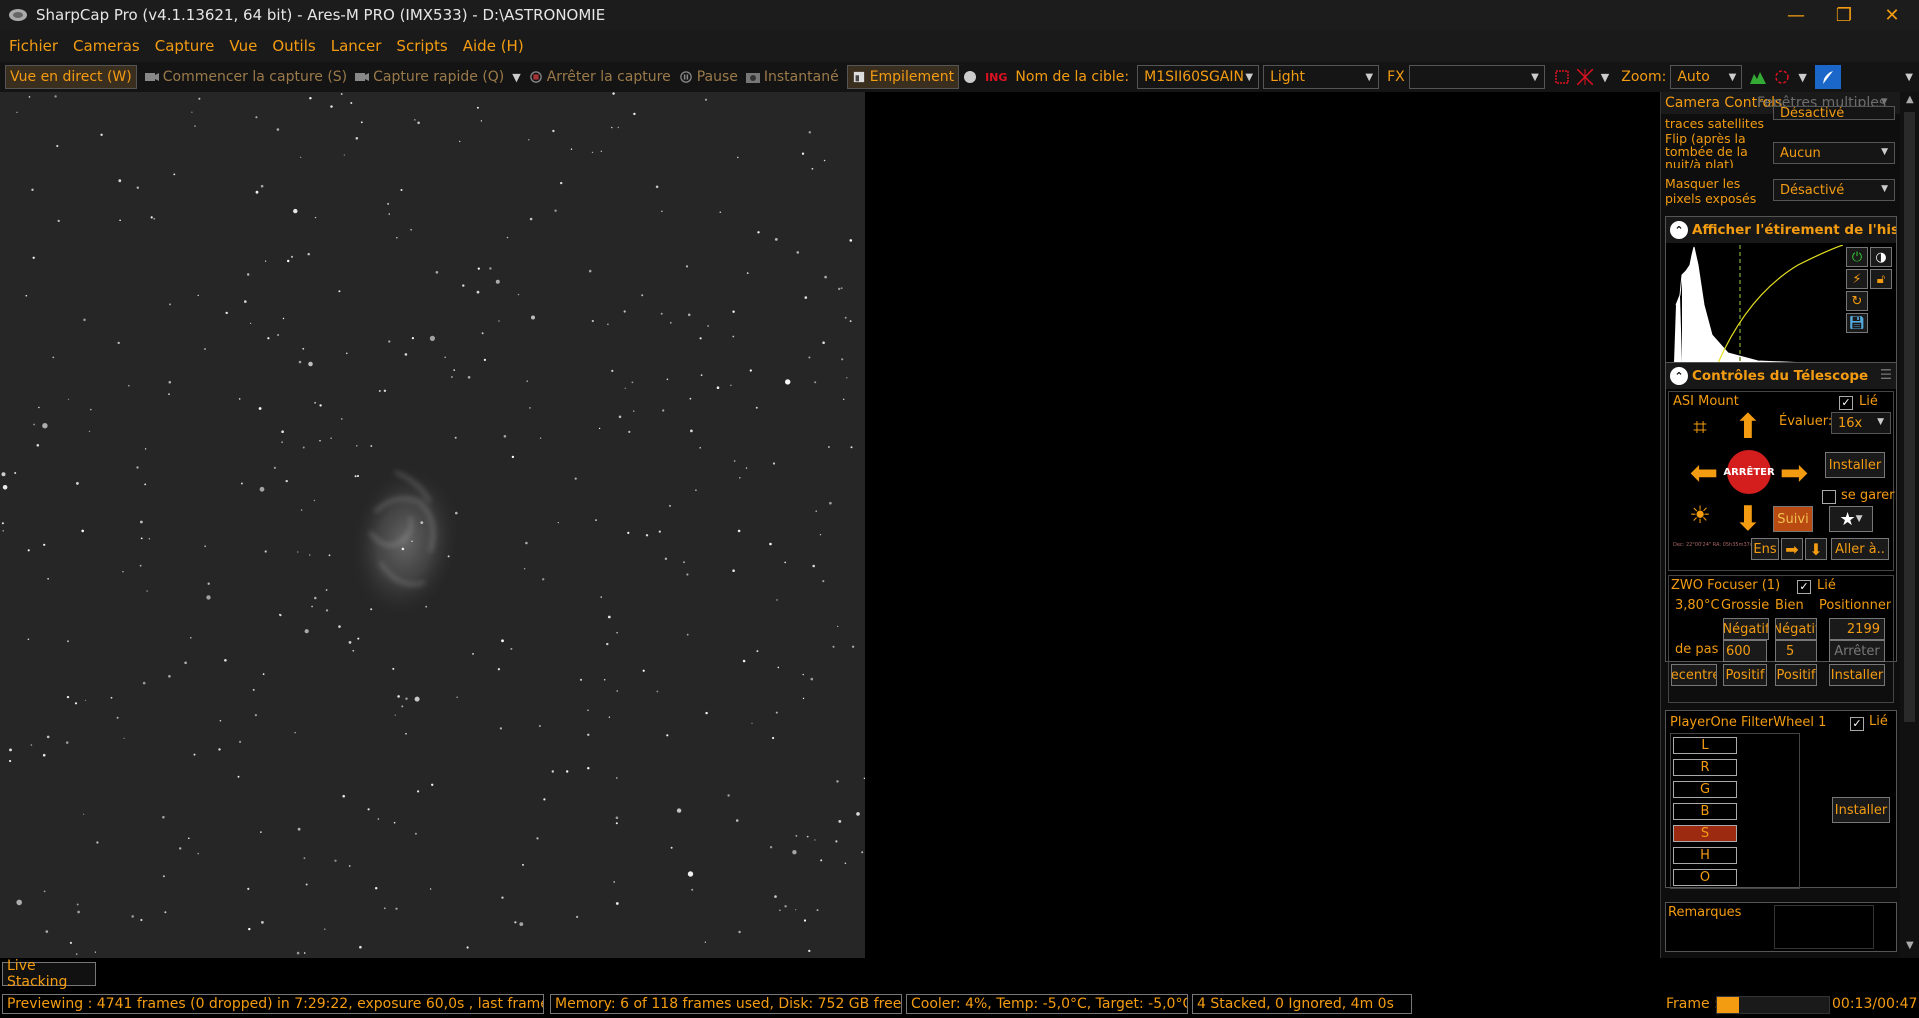 This screenshot has height=1018, width=1919. I want to click on minimize-button: —, so click(1796, 15).